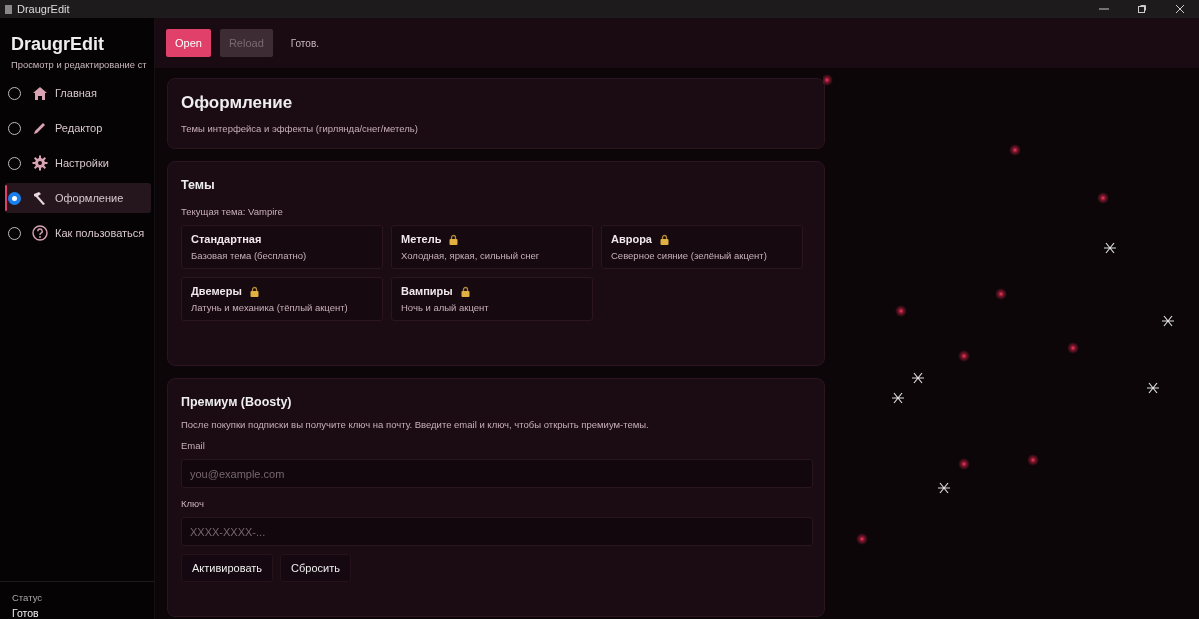  Describe the element at coordinates (237, 402) in the screenshot. I see `section-title: Премиум (Boosty)` at that location.